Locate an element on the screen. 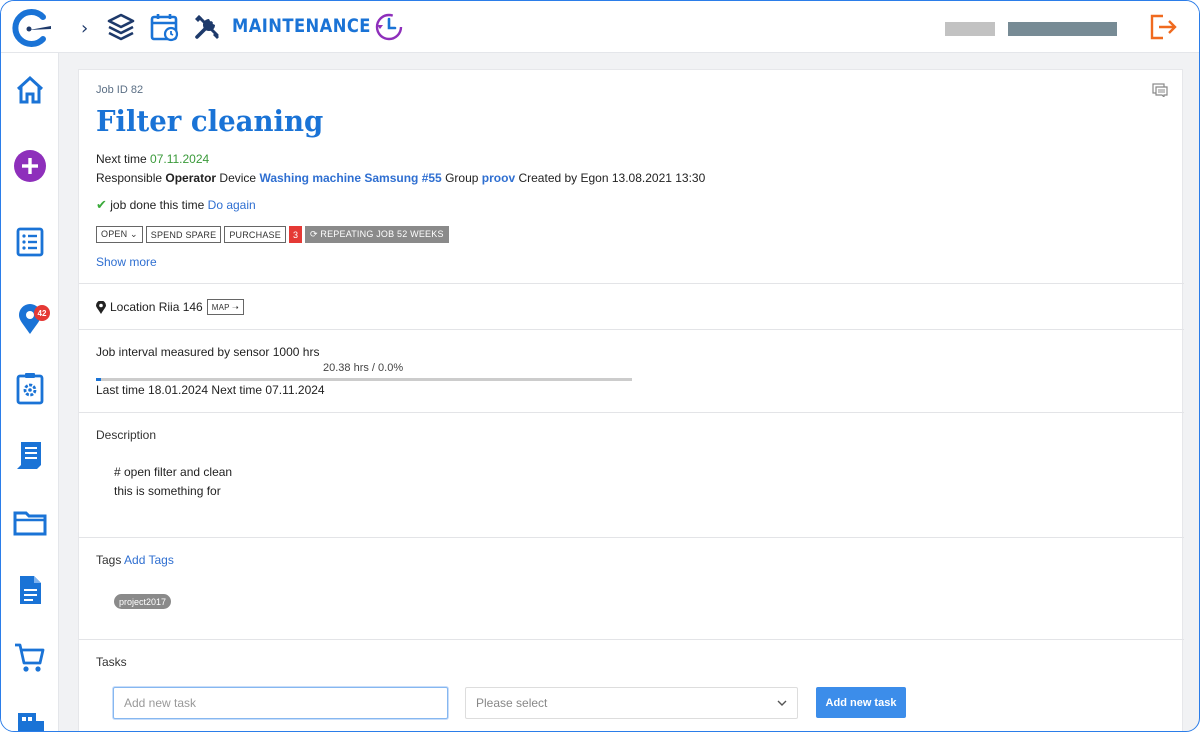 The height and width of the screenshot is (732, 1200). location-text: Location Riia 146 is located at coordinates (156, 307).